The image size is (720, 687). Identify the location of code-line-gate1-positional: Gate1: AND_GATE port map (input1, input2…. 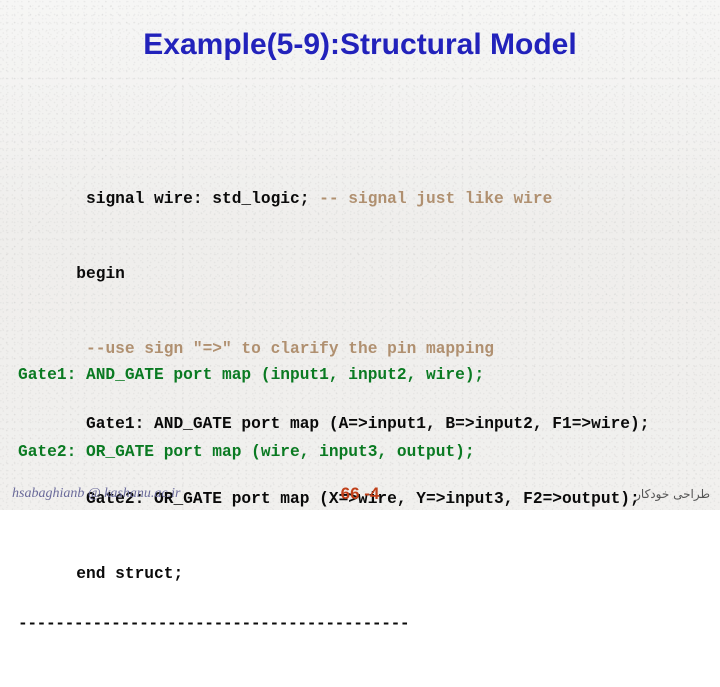
(251, 375).